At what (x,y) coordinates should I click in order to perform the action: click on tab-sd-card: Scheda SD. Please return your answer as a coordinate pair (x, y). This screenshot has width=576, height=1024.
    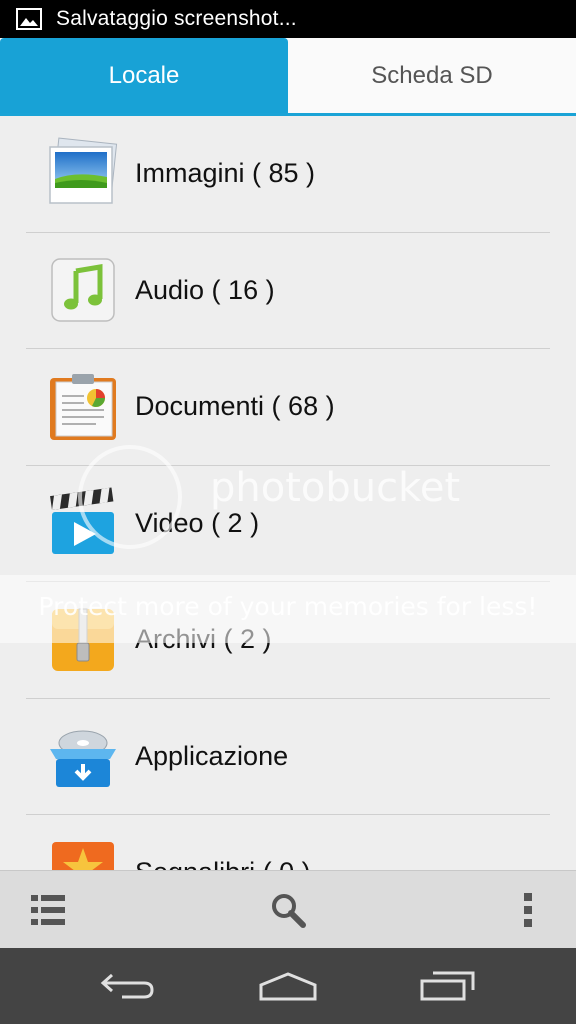
    Looking at the image, I should click on (432, 75).